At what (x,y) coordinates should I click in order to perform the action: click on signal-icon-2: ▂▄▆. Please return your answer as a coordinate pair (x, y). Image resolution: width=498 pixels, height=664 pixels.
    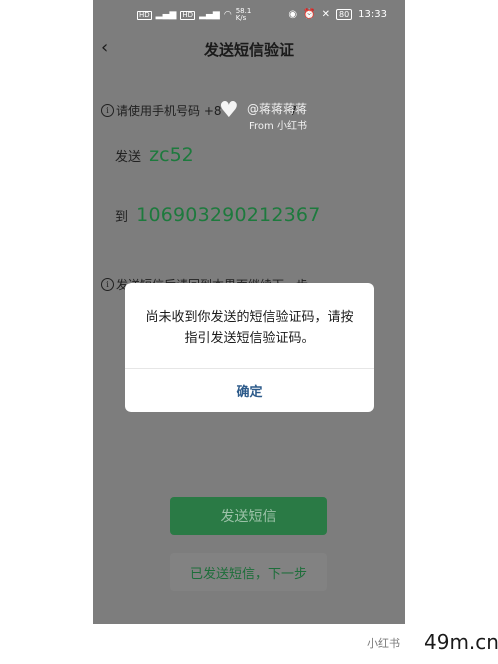
    Looking at the image, I should click on (209, 15).